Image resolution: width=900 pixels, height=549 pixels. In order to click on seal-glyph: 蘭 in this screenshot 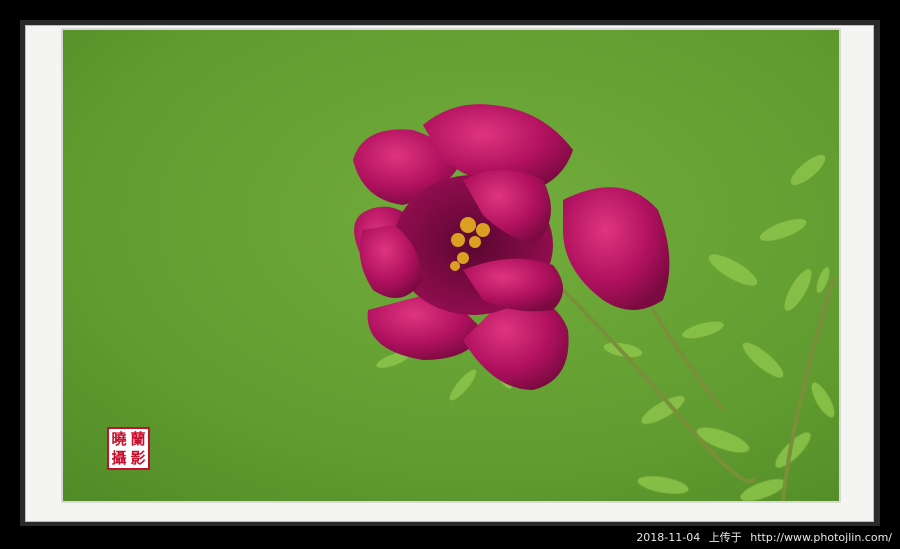, I will do `click(138, 438)`.